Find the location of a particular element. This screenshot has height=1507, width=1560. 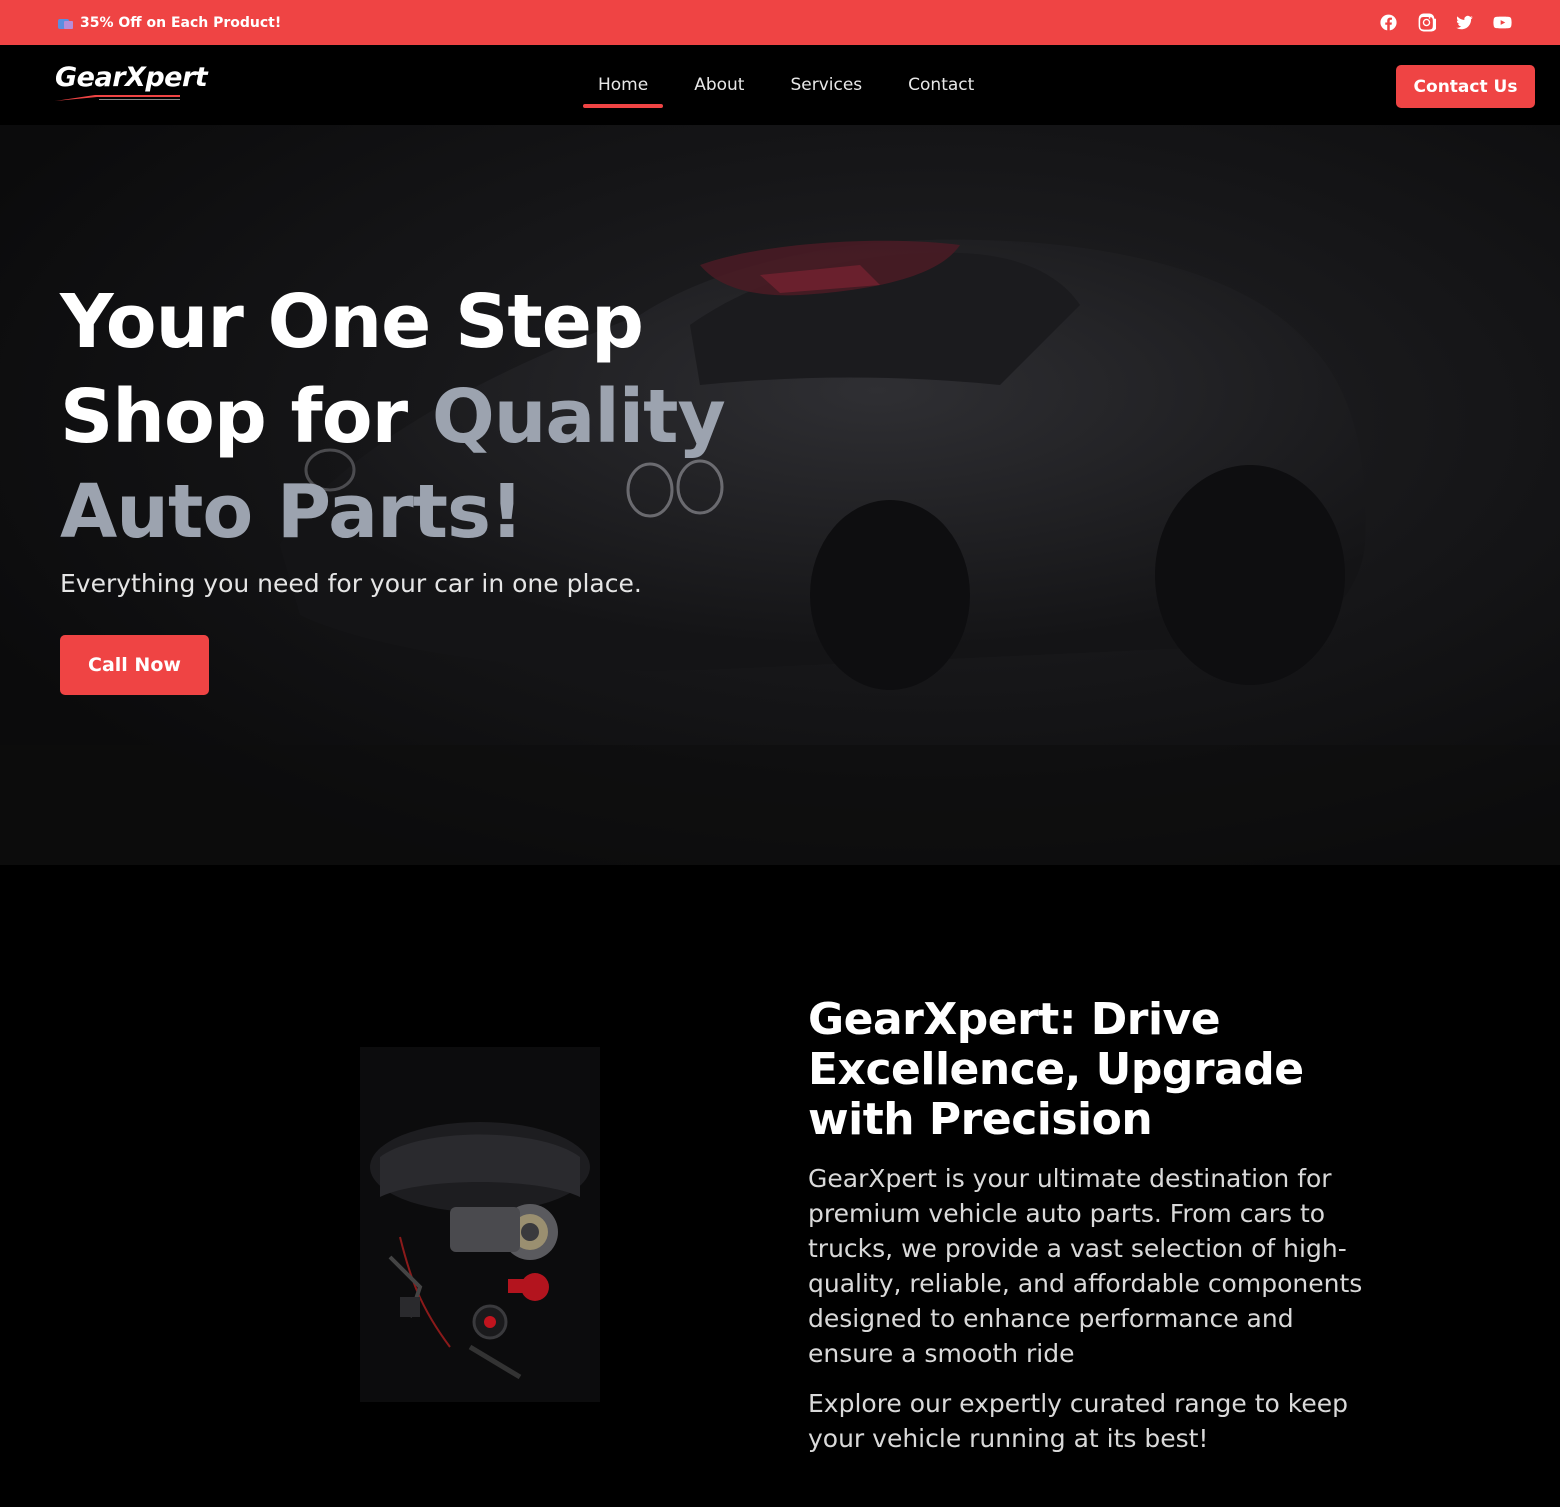

youtube-icon is located at coordinates (1502, 23).